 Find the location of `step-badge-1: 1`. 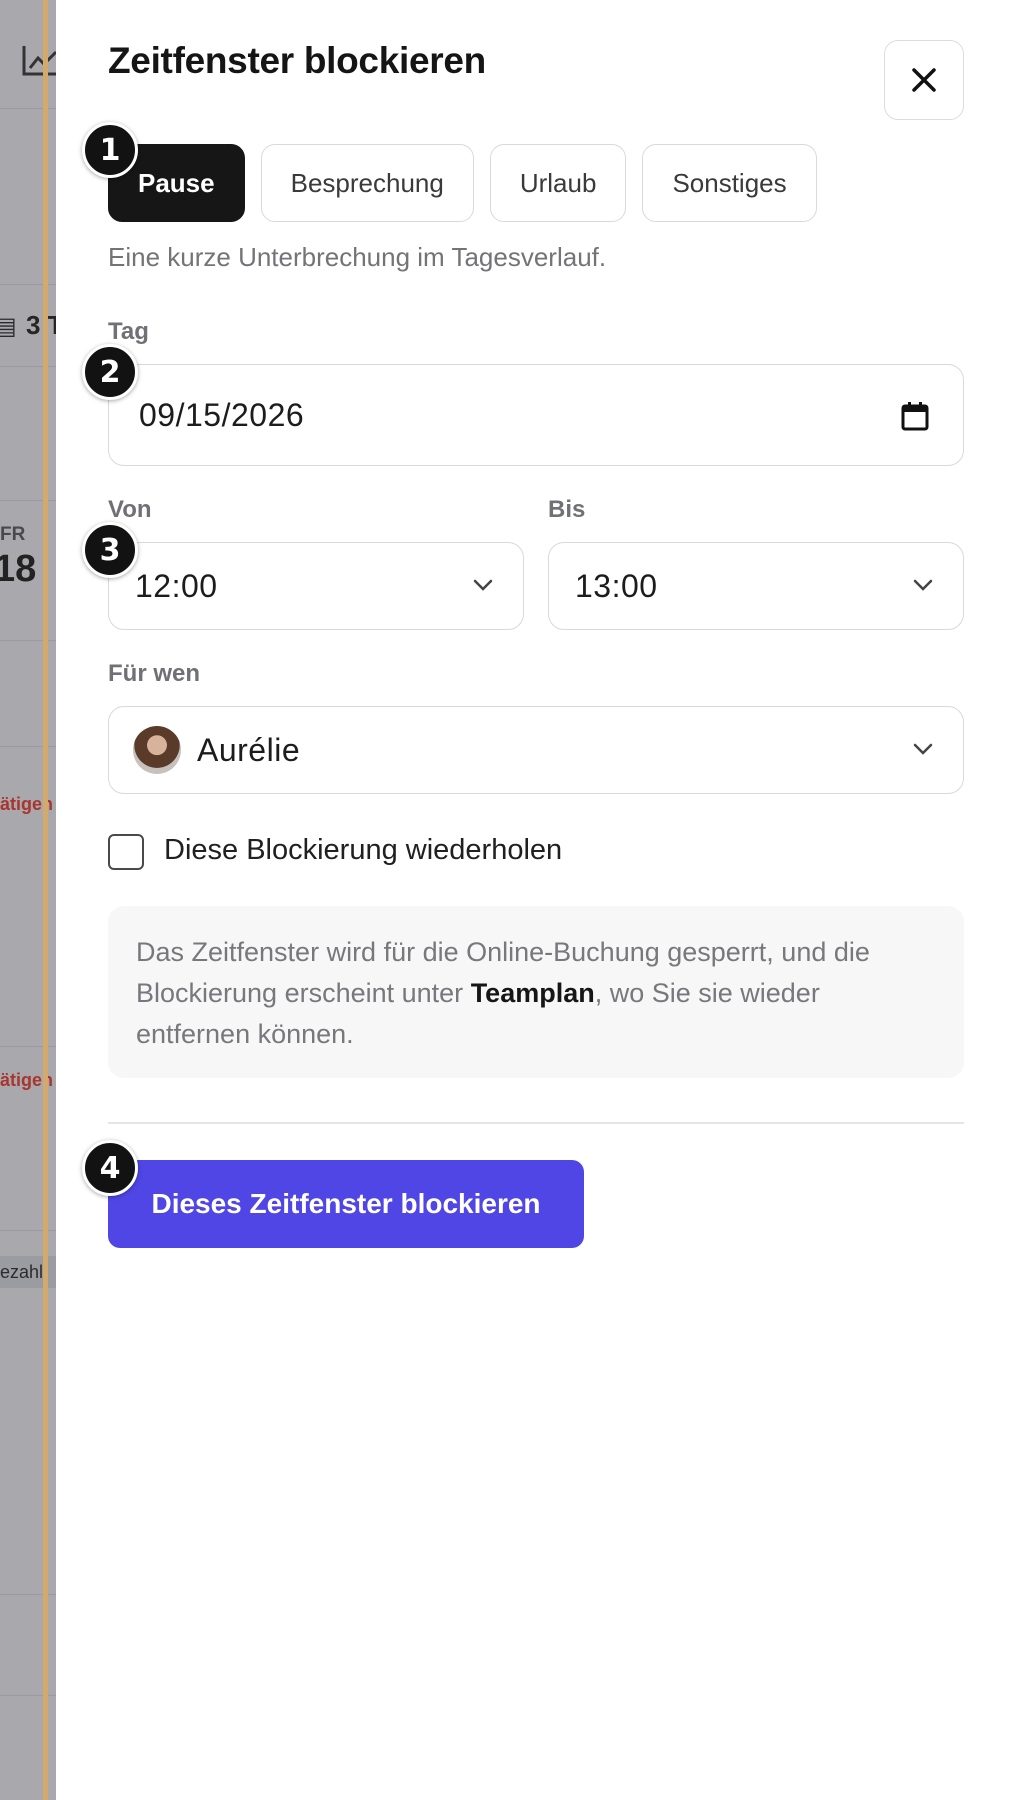

step-badge-1: 1 is located at coordinates (110, 150).